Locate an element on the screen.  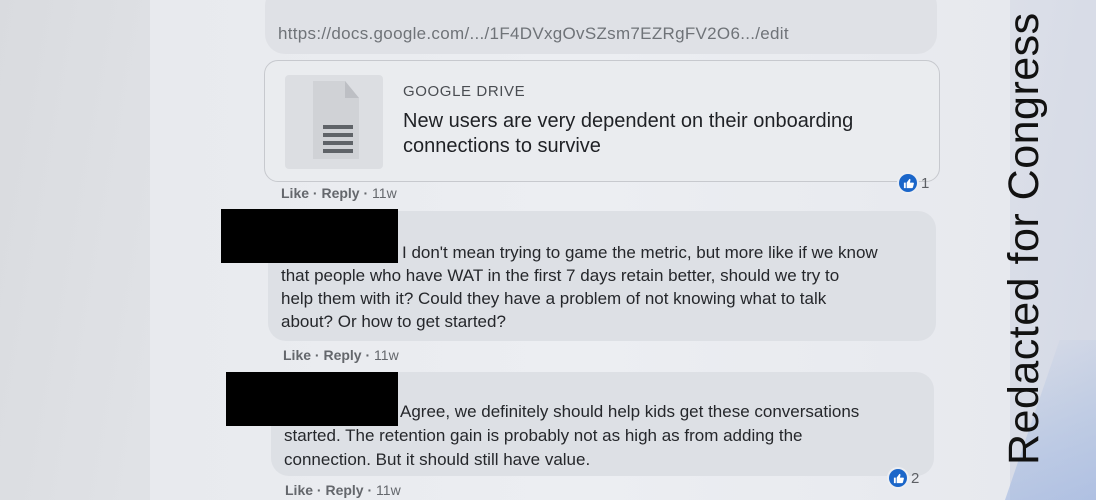
reaction-summary: 1 is located at coordinates (914, 183).